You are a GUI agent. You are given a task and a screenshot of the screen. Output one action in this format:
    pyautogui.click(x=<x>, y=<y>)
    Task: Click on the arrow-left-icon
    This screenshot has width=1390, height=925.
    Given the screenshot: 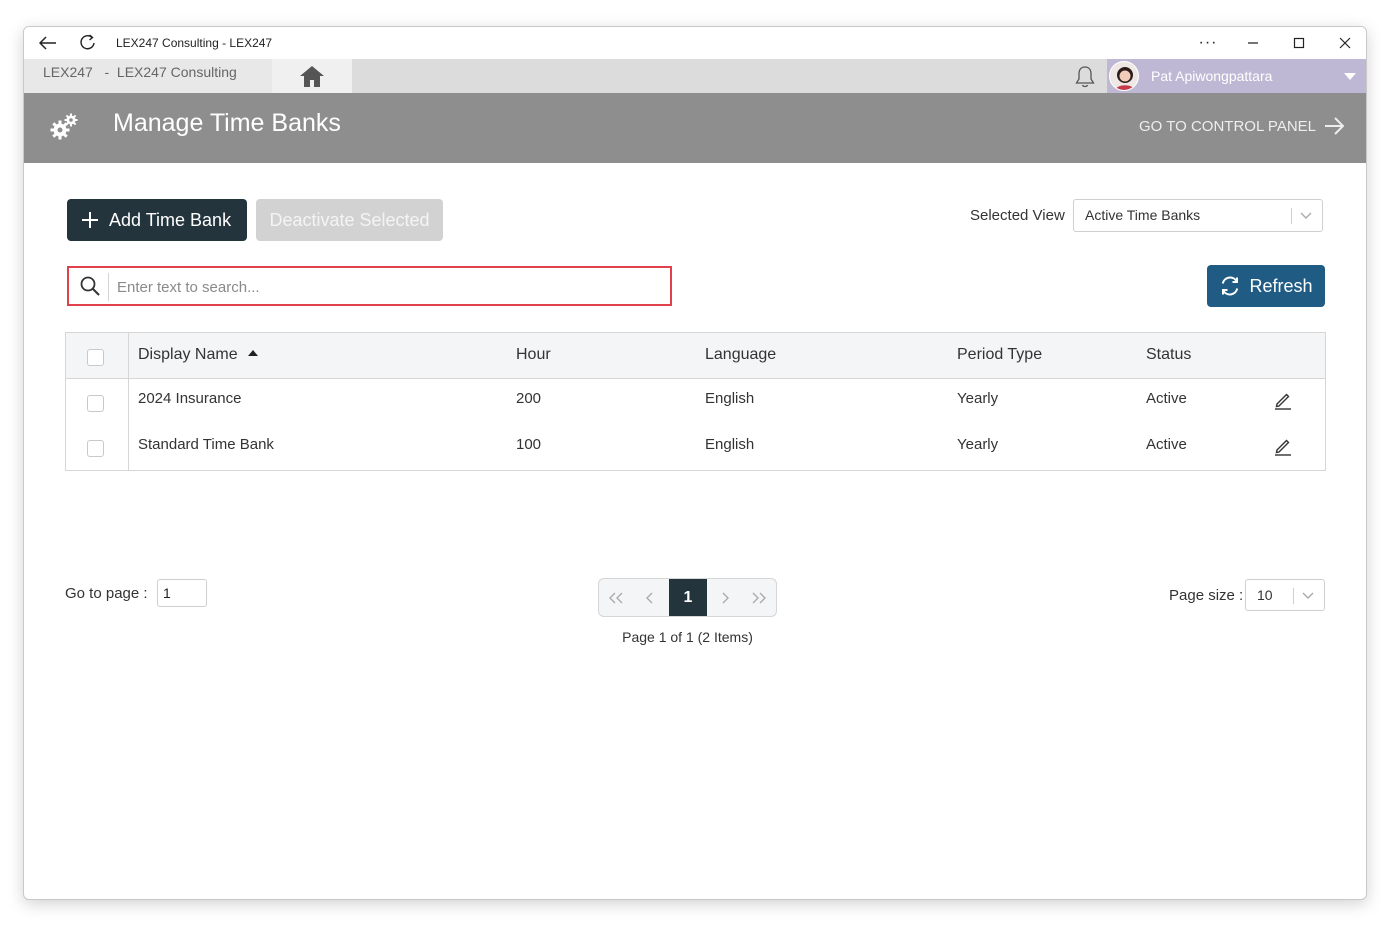 What is the action you would take?
    pyautogui.click(x=47, y=43)
    